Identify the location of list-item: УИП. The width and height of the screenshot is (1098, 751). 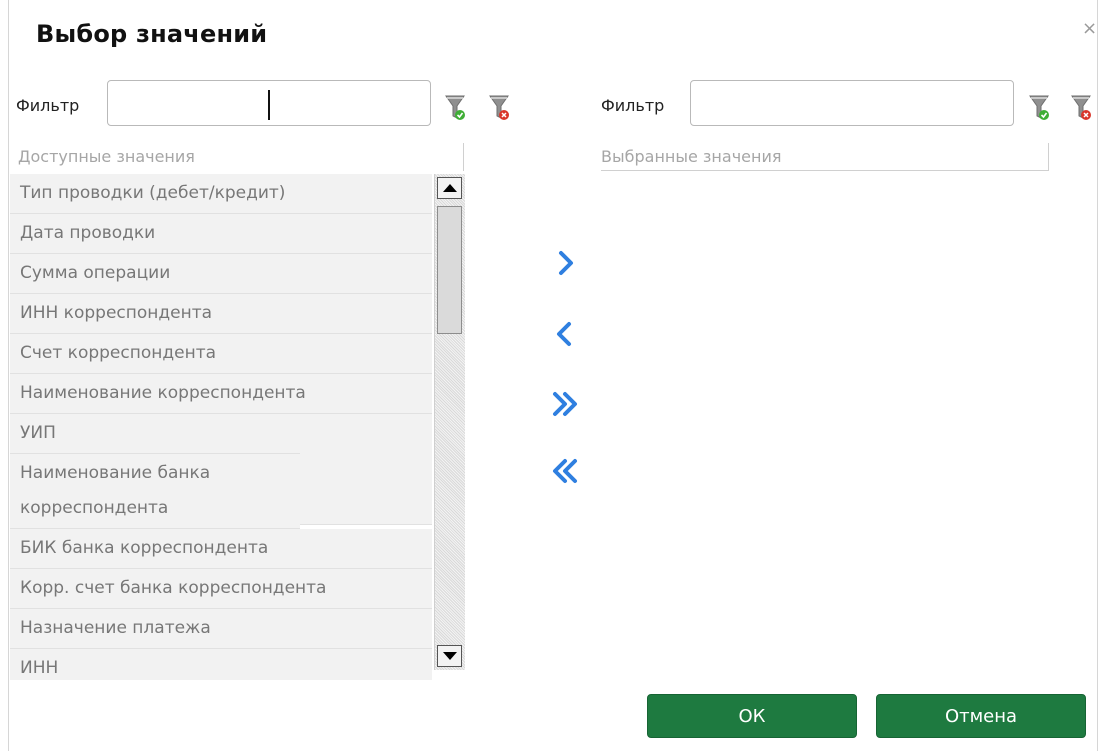
(221, 434).